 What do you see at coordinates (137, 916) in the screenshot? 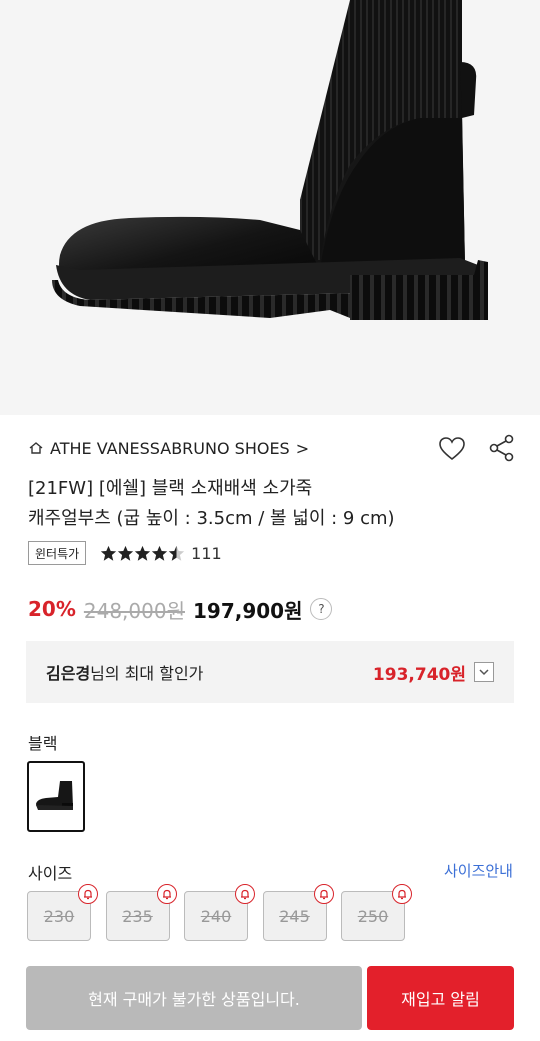
I see `size-value: 235` at bounding box center [137, 916].